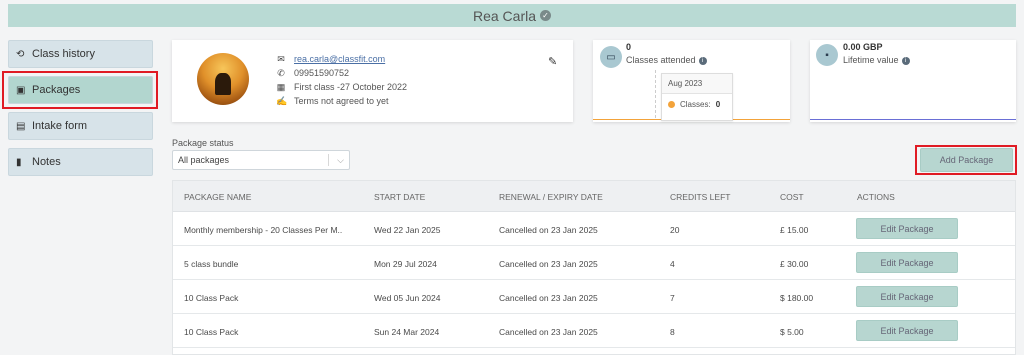 The width and height of the screenshot is (1024, 355). What do you see at coordinates (407, 332) in the screenshot?
I see `start-date: Sun 24 Mar 2024` at bounding box center [407, 332].